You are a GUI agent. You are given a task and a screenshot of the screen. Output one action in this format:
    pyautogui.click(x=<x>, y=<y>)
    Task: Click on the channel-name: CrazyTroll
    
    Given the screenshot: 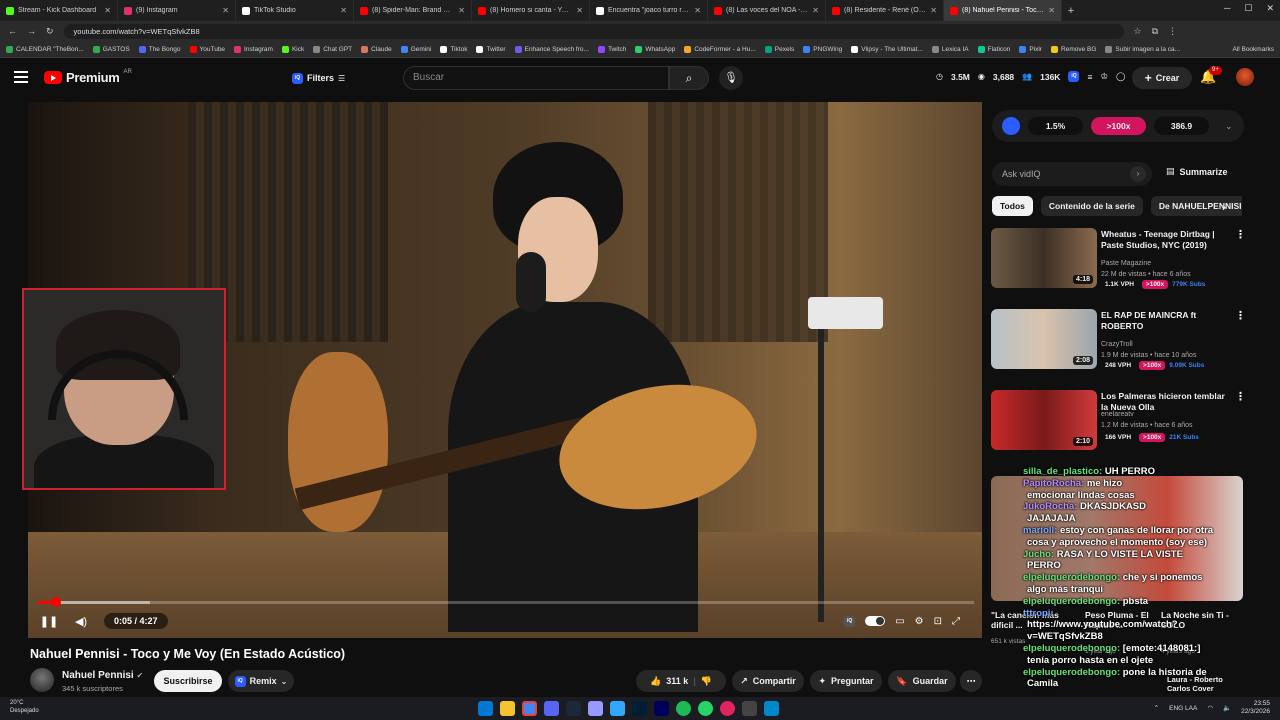 What is the action you would take?
    pyautogui.click(x=1117, y=344)
    